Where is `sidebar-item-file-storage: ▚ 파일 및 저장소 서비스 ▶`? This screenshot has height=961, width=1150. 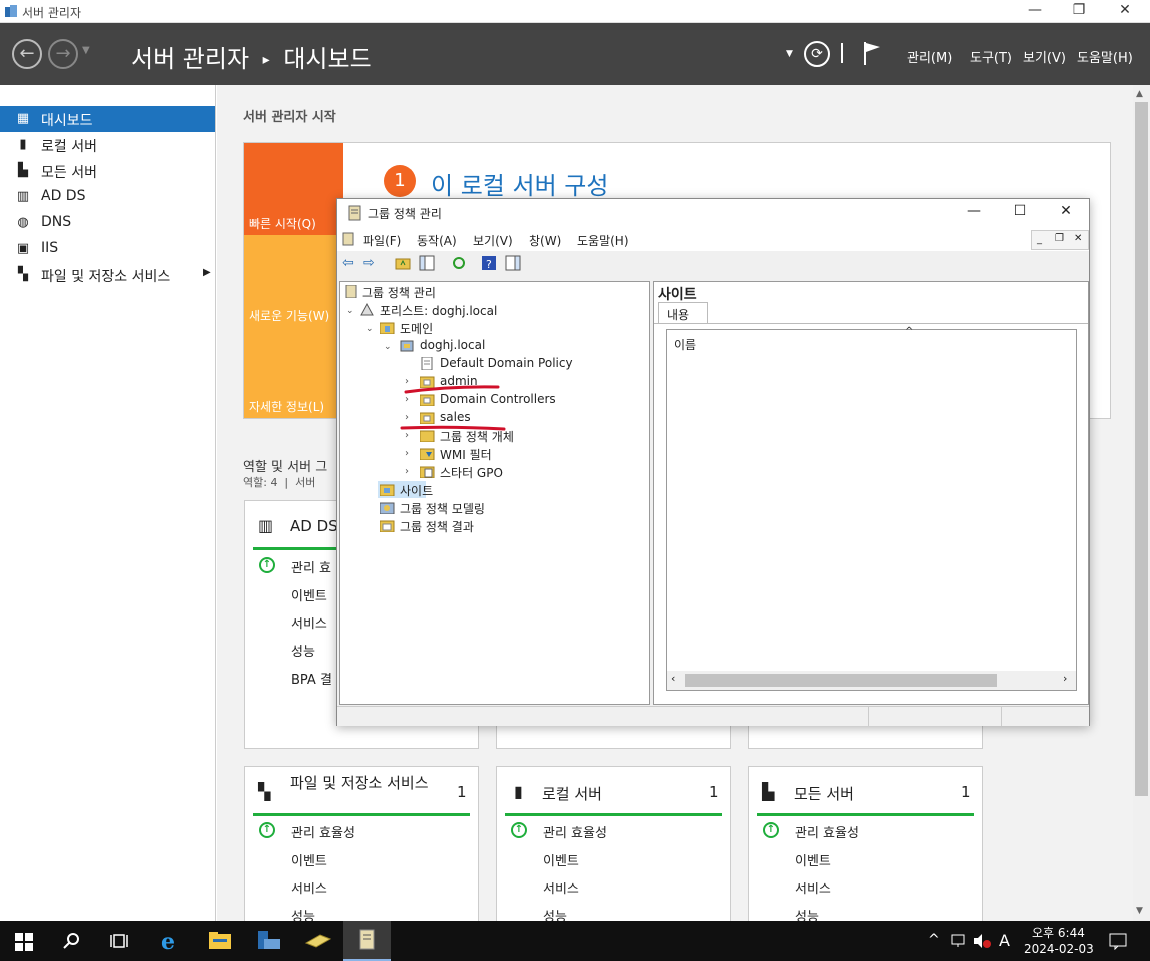
sidebar-item-file-storage: ▚ 파일 및 저장소 서비스 ▶ is located at coordinates (107, 275).